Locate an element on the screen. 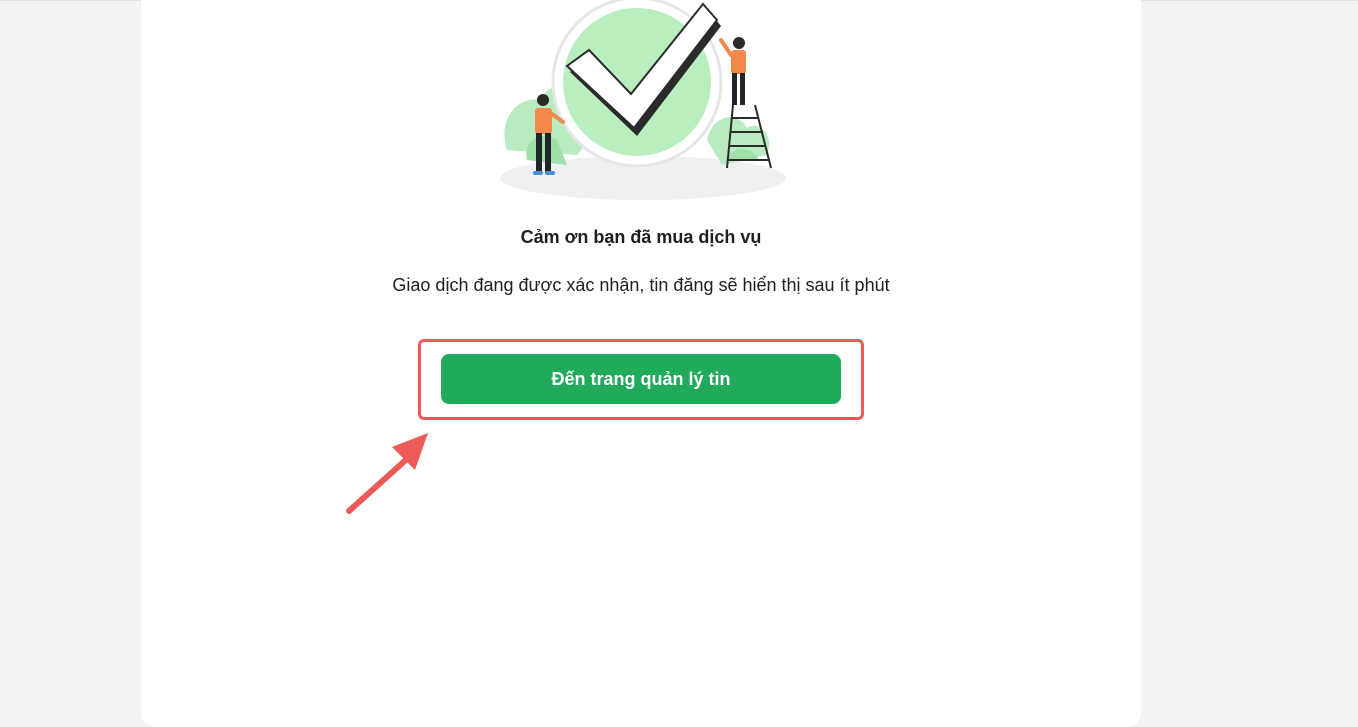 The height and width of the screenshot is (727, 1358). go-to-listing-management-button: Đến trang quản lý tin is located at coordinates (641, 379).